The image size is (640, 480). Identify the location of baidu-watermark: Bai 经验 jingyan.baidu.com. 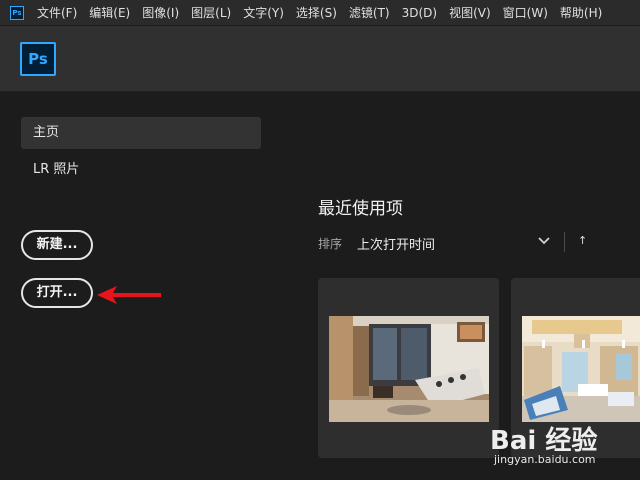
(565, 448).